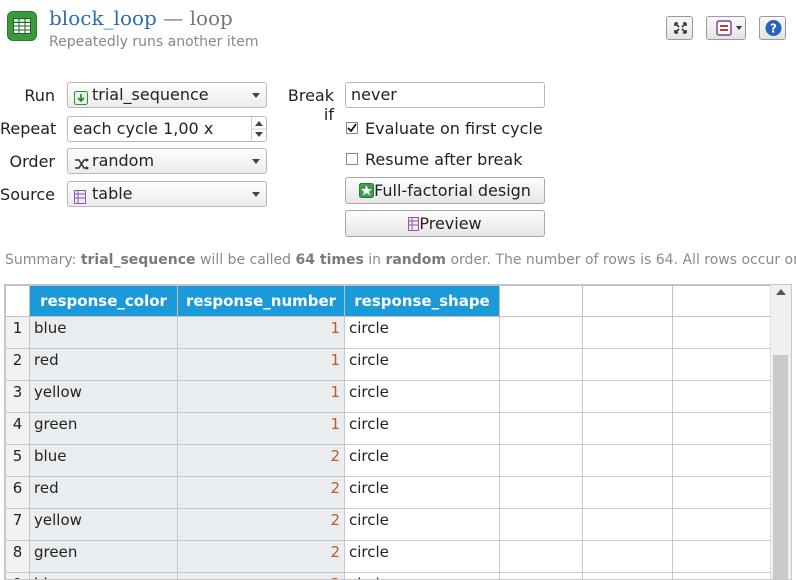 This screenshot has width=796, height=580. I want to click on table-row: 6 red 2 circle, so click(389, 492).